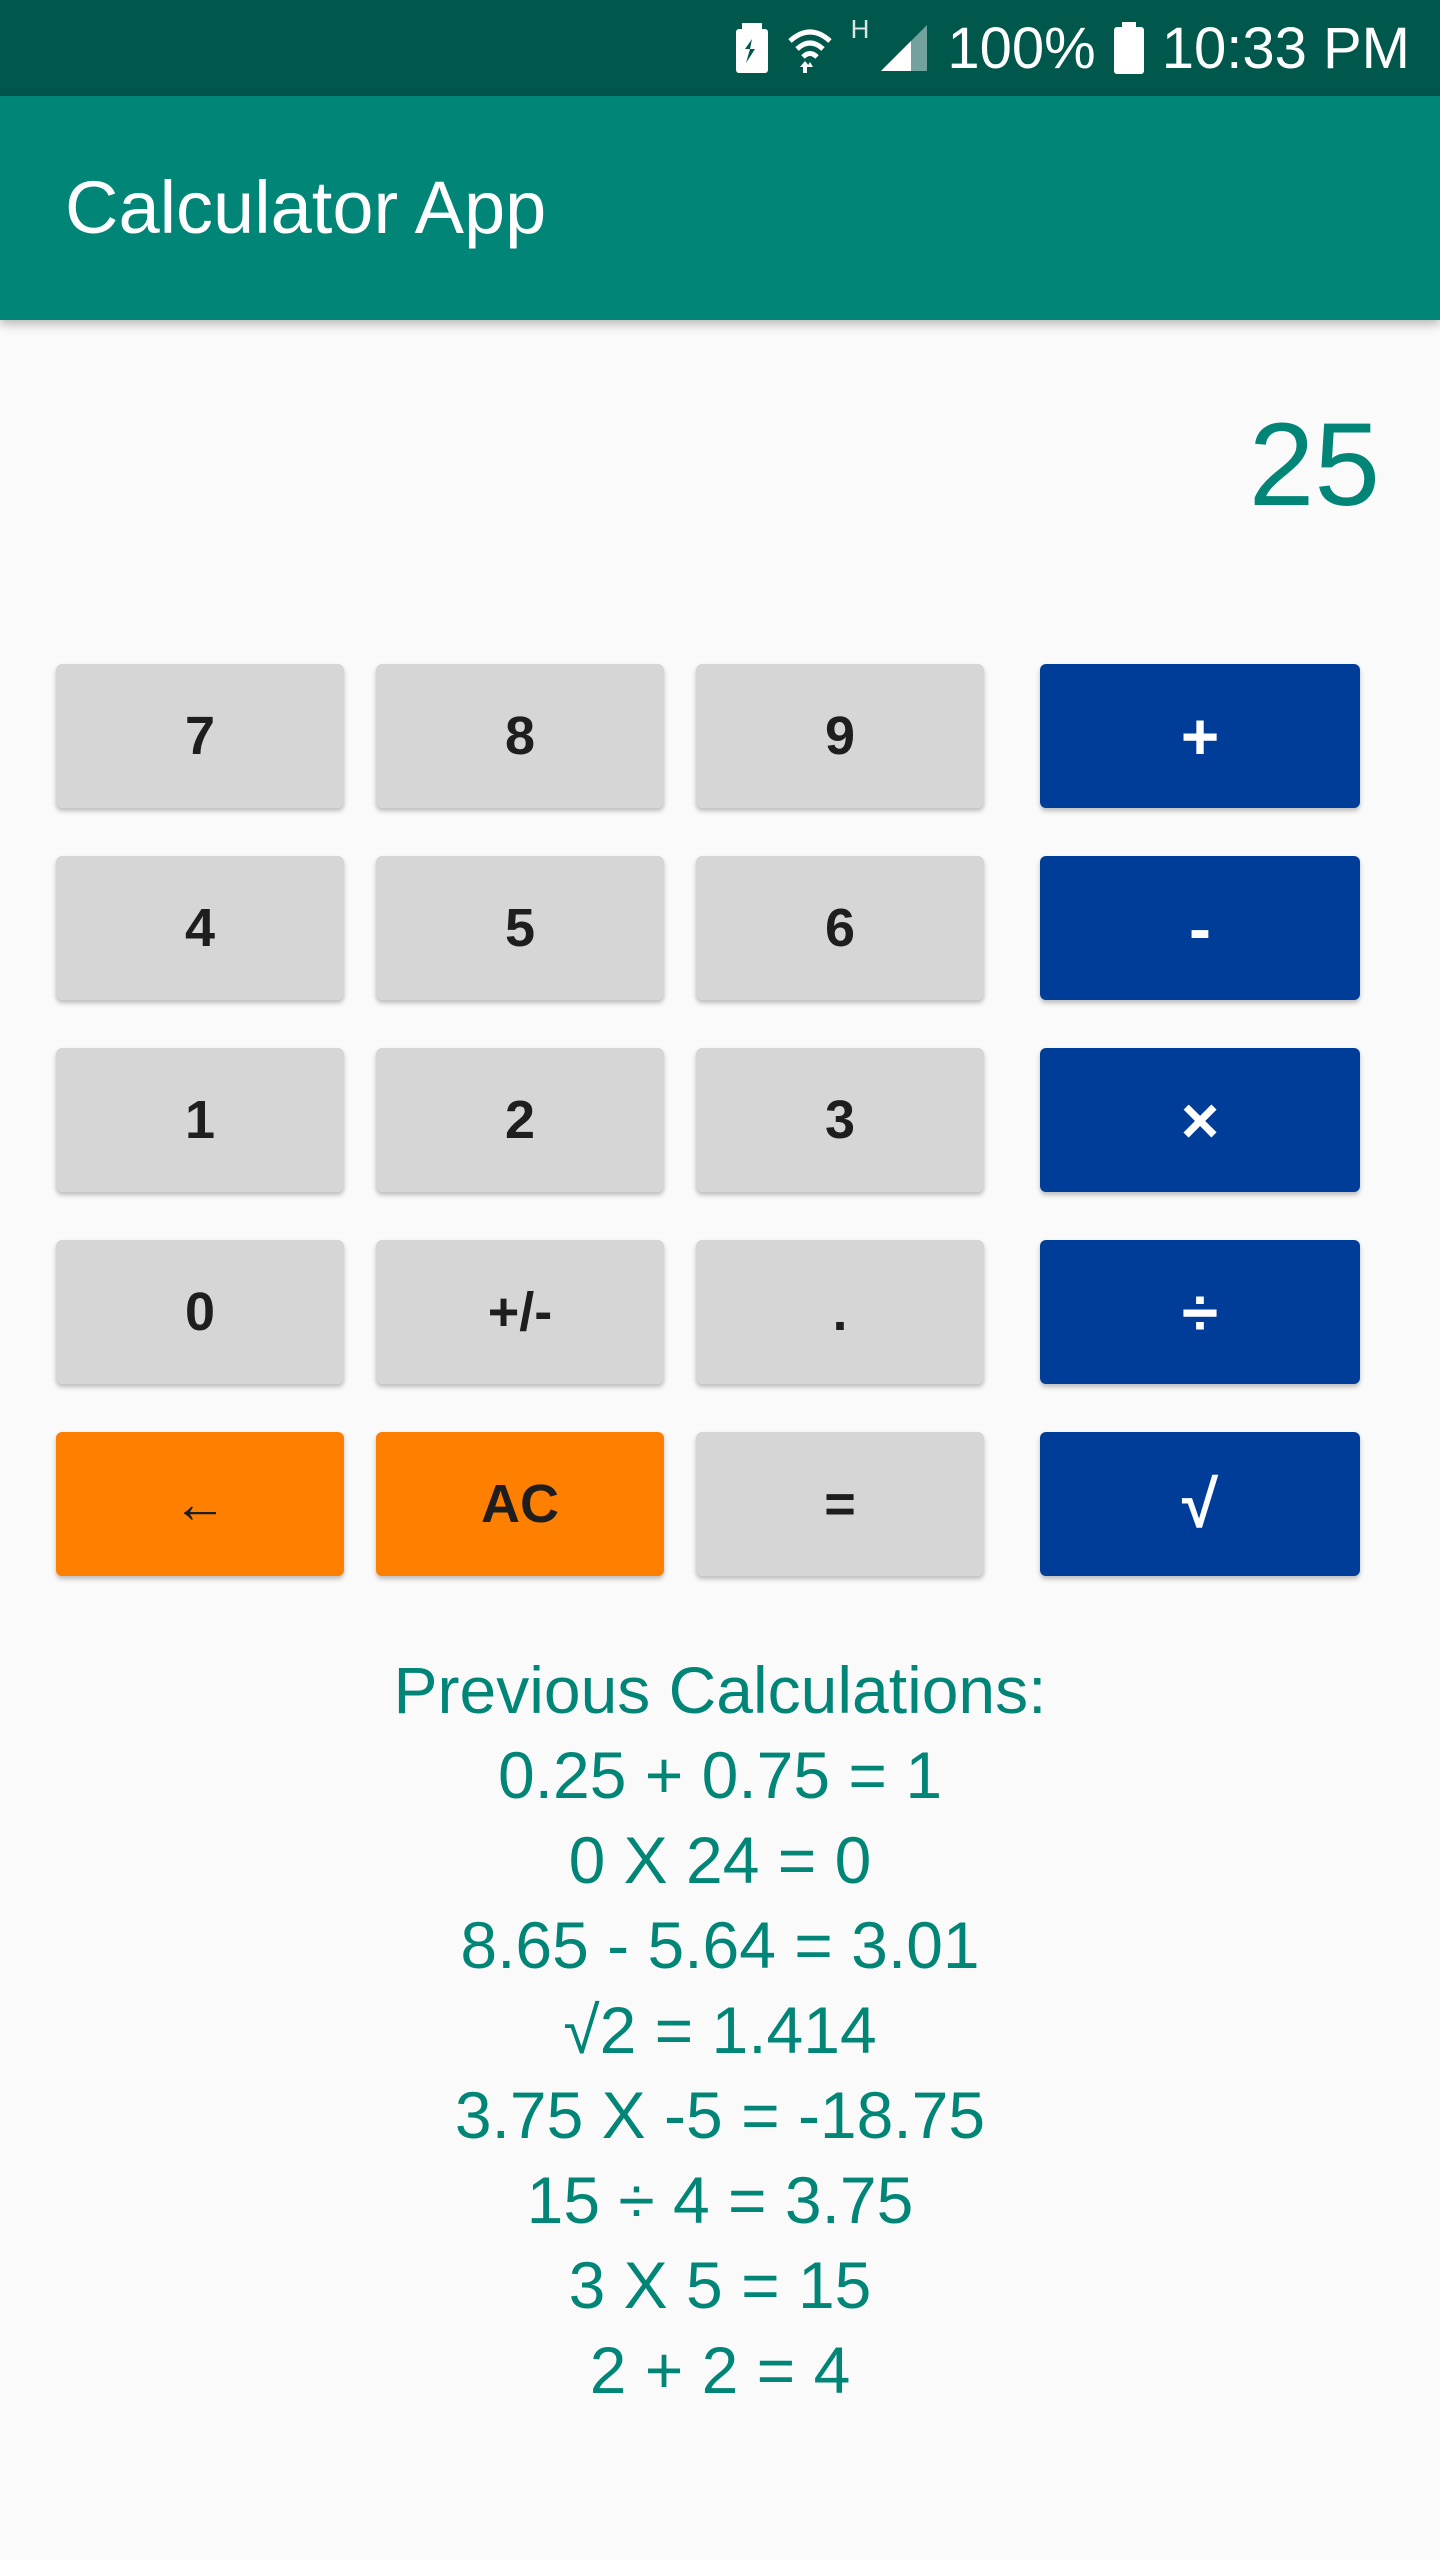 Image resolution: width=1440 pixels, height=2560 pixels. I want to click on digit-7-button: 7, so click(200, 736).